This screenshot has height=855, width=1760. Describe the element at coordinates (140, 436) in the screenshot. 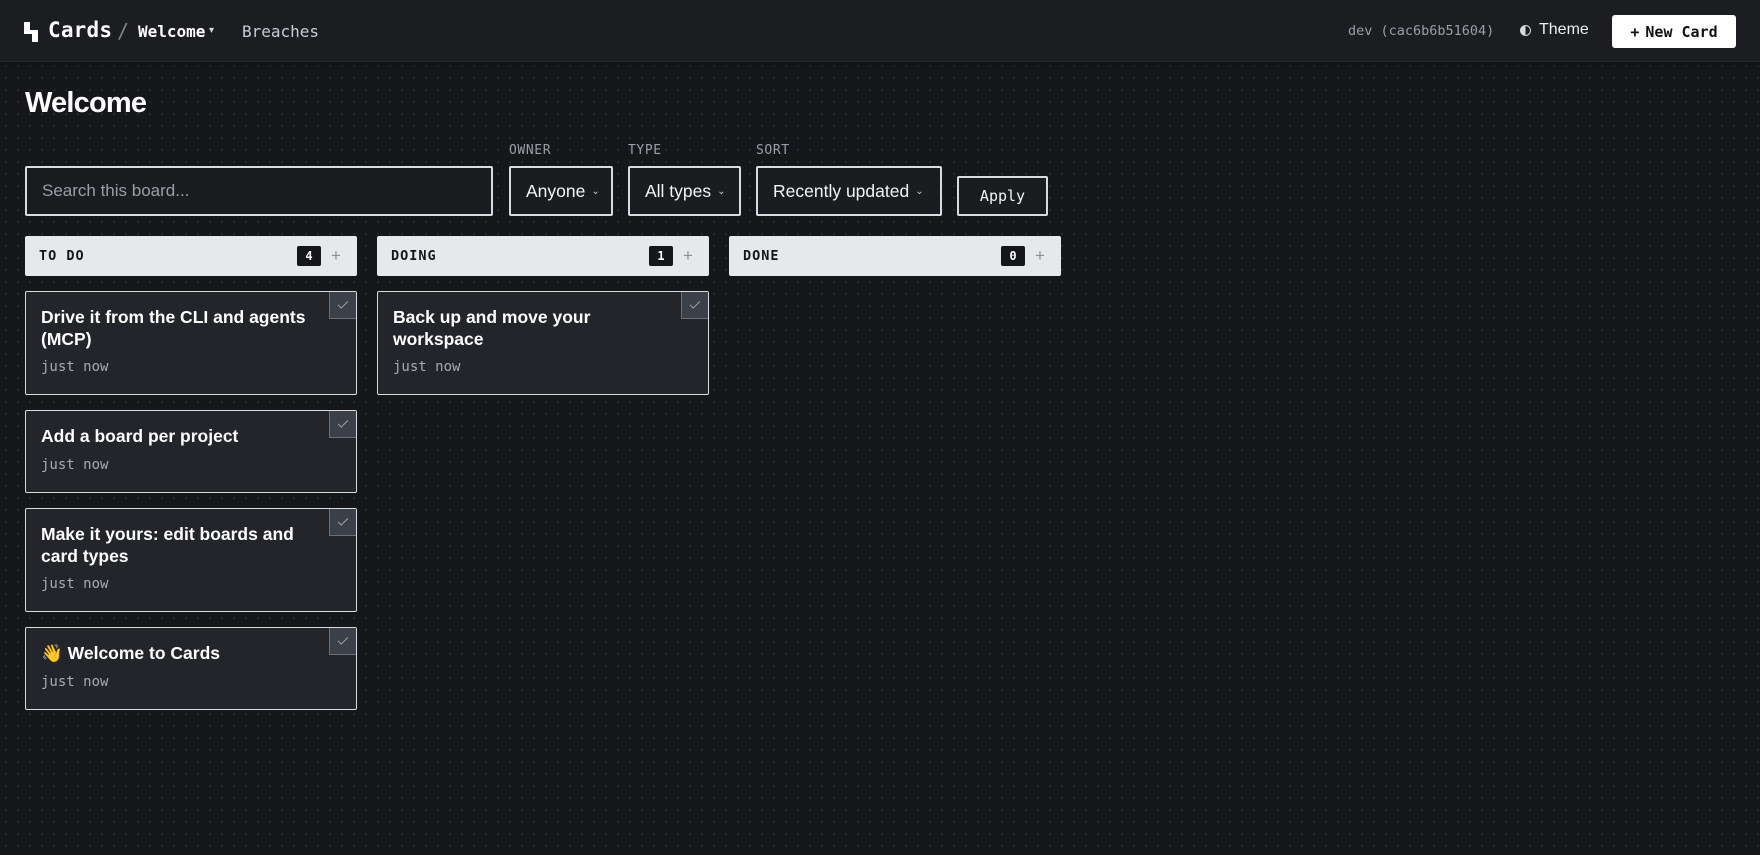

I see `card-title: Add a board per project` at that location.